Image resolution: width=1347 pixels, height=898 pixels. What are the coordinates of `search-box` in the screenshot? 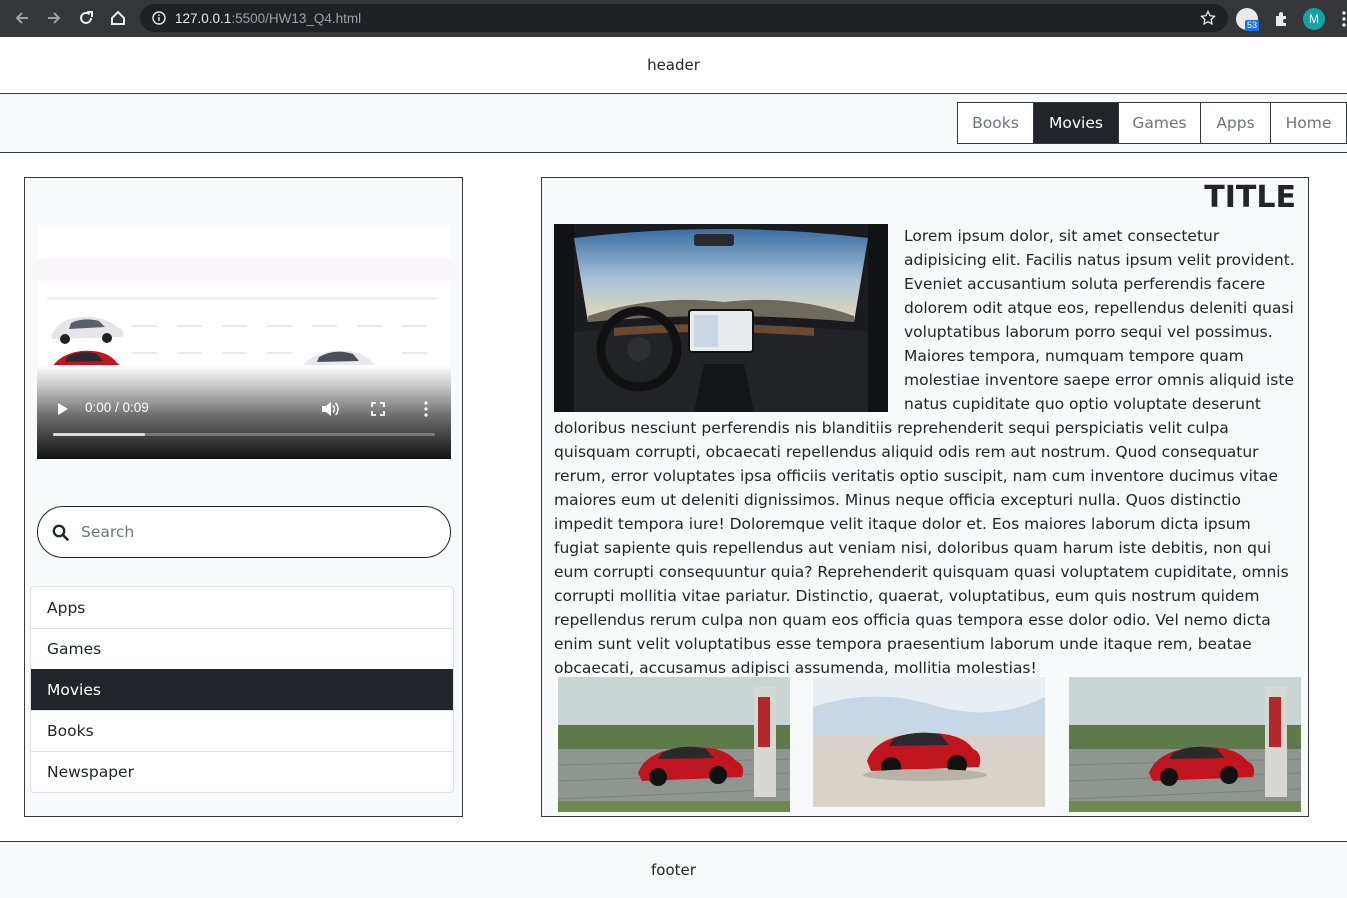 It's located at (244, 532).